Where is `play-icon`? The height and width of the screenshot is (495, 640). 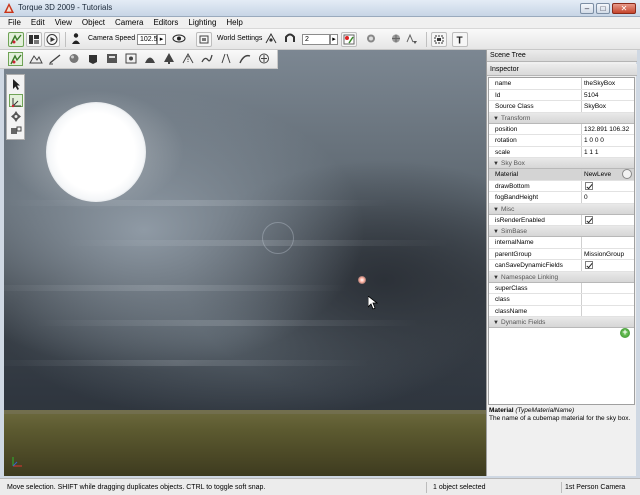
play-icon is located at coordinates (52, 39).